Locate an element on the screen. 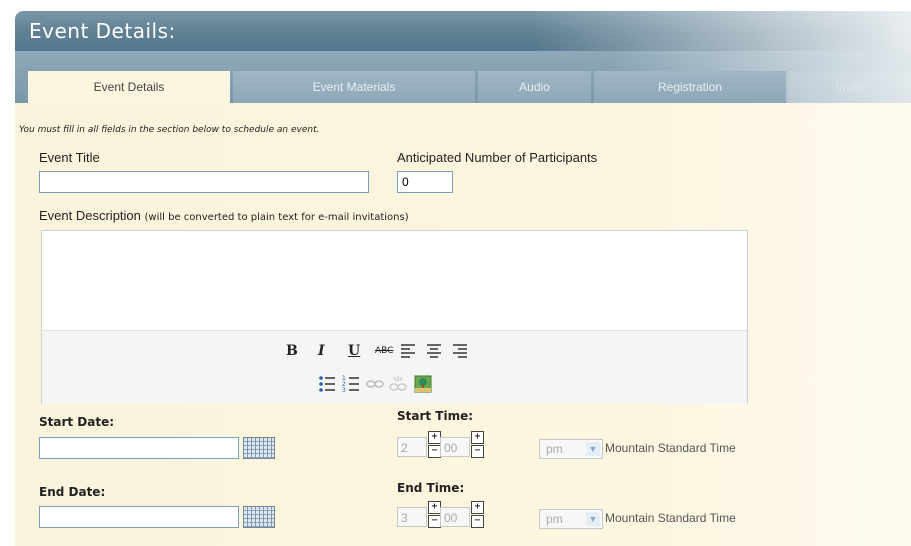 This screenshot has height=546, width=911. start-ampm-value: pm is located at coordinates (554, 449).